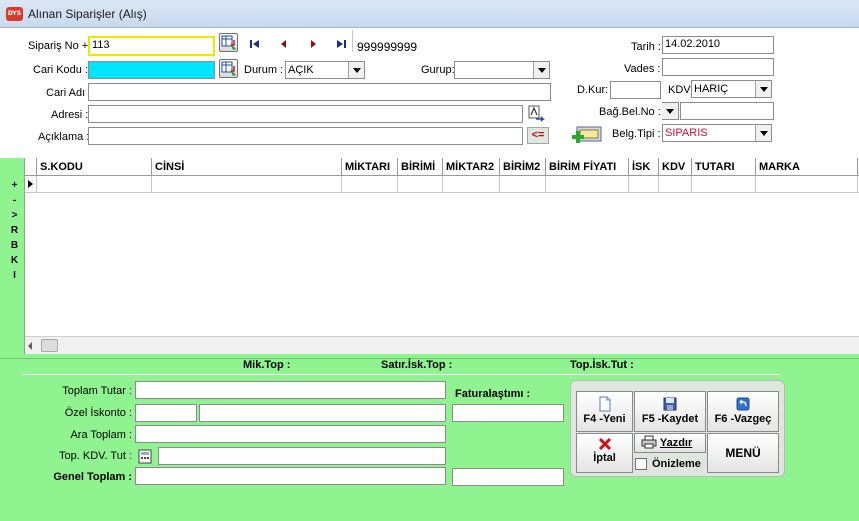 This screenshot has width=859, height=521. Describe the element at coordinates (370, 167) in the screenshot. I see `col-miktari: MİKTARI` at that location.